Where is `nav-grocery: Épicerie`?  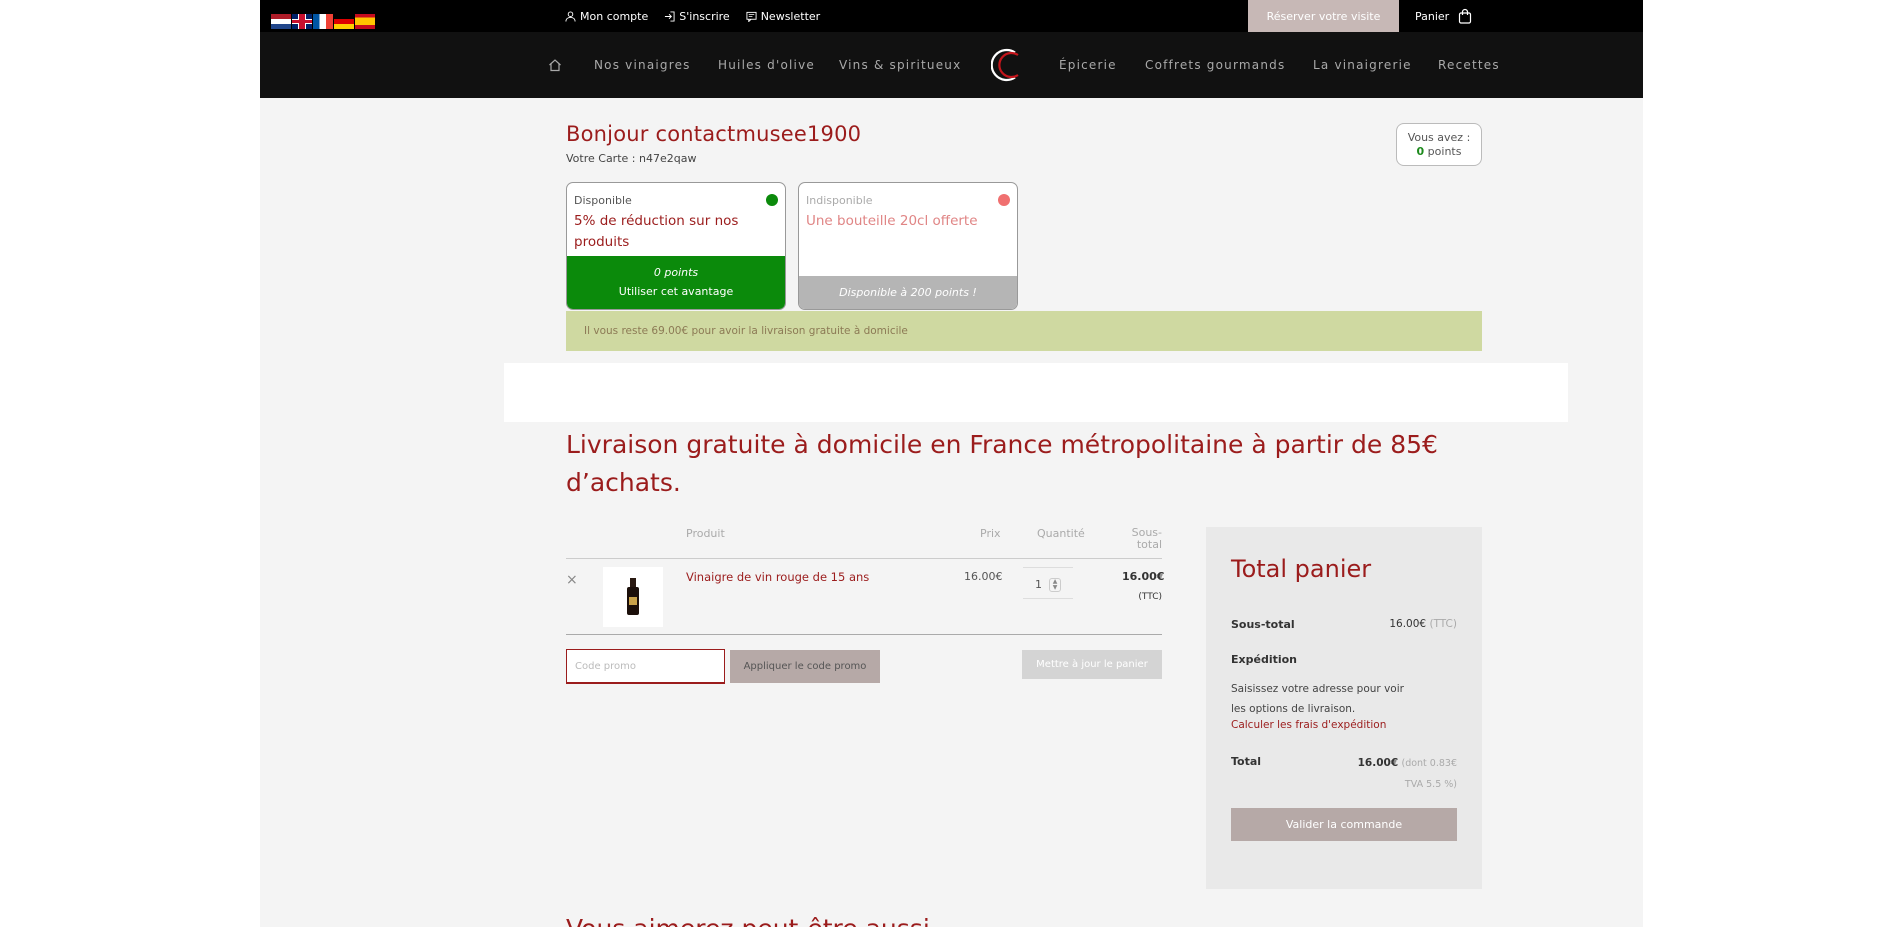
nav-grocery: Épicerie is located at coordinates (1088, 65).